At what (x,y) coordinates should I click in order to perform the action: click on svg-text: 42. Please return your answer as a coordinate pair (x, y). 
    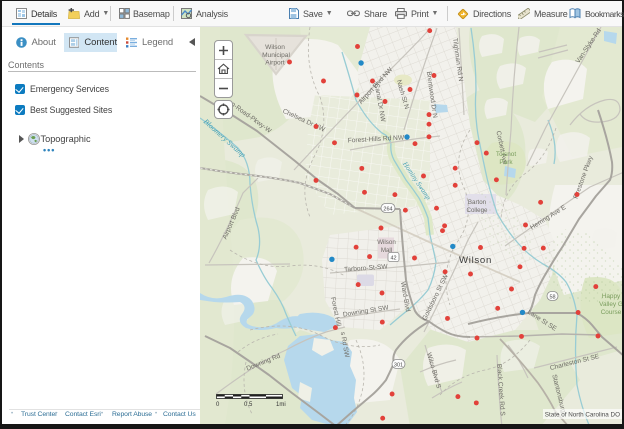
    Looking at the image, I should click on (393, 259).